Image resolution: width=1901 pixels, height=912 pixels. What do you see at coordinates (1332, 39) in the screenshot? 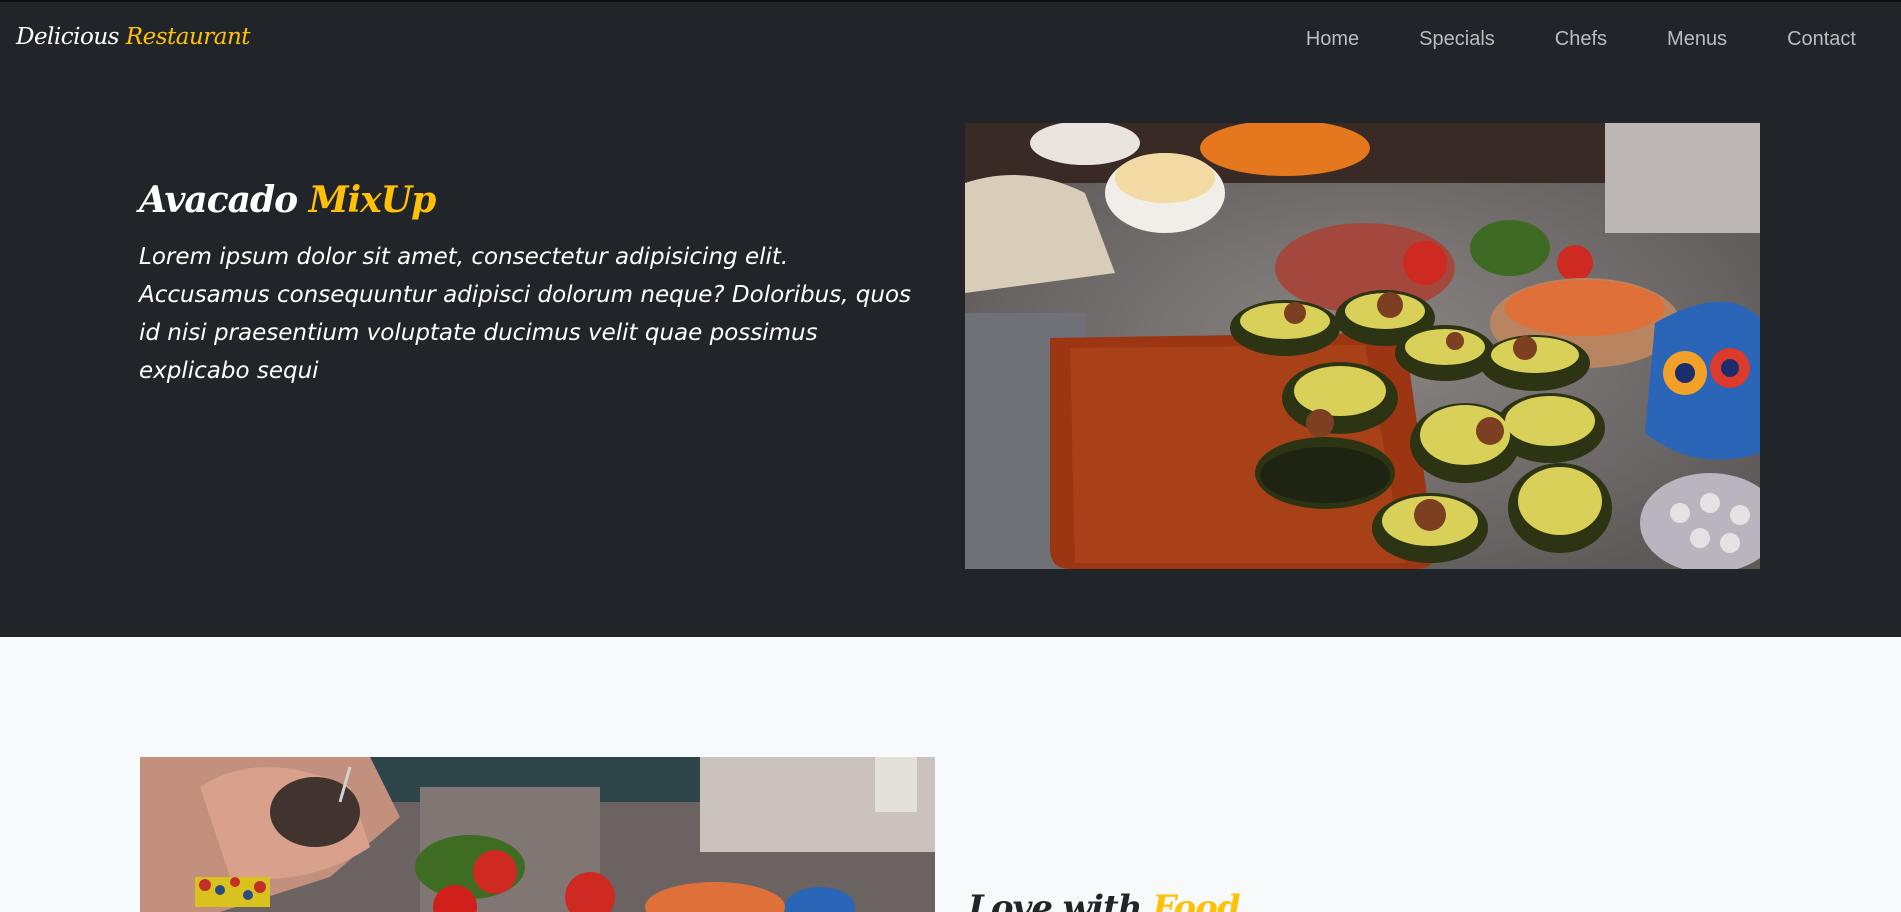
I see `nav-link-home: Home` at bounding box center [1332, 39].